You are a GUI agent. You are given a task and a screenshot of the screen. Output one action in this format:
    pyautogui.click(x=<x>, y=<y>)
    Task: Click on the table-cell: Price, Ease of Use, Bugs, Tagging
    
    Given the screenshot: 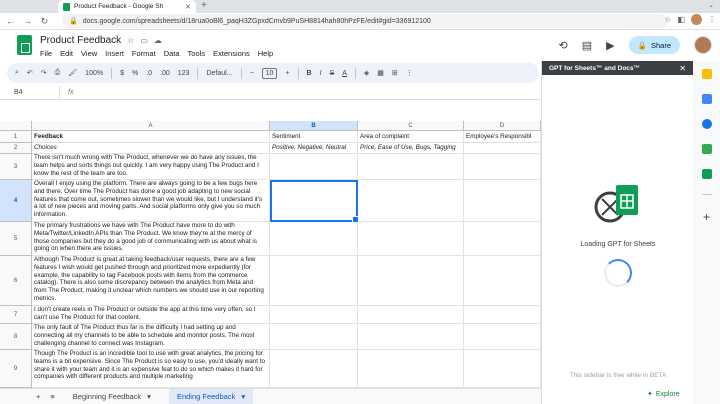 What is the action you would take?
    pyautogui.click(x=411, y=148)
    